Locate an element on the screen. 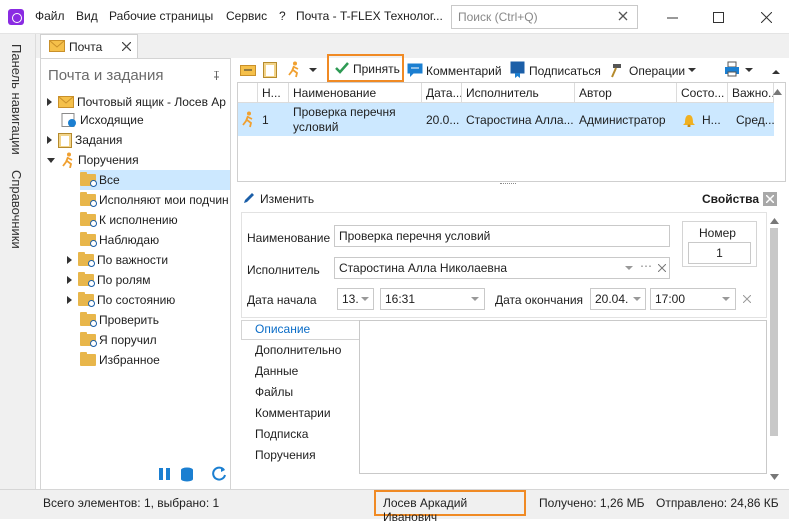  close-properties-button is located at coordinates (770, 199).